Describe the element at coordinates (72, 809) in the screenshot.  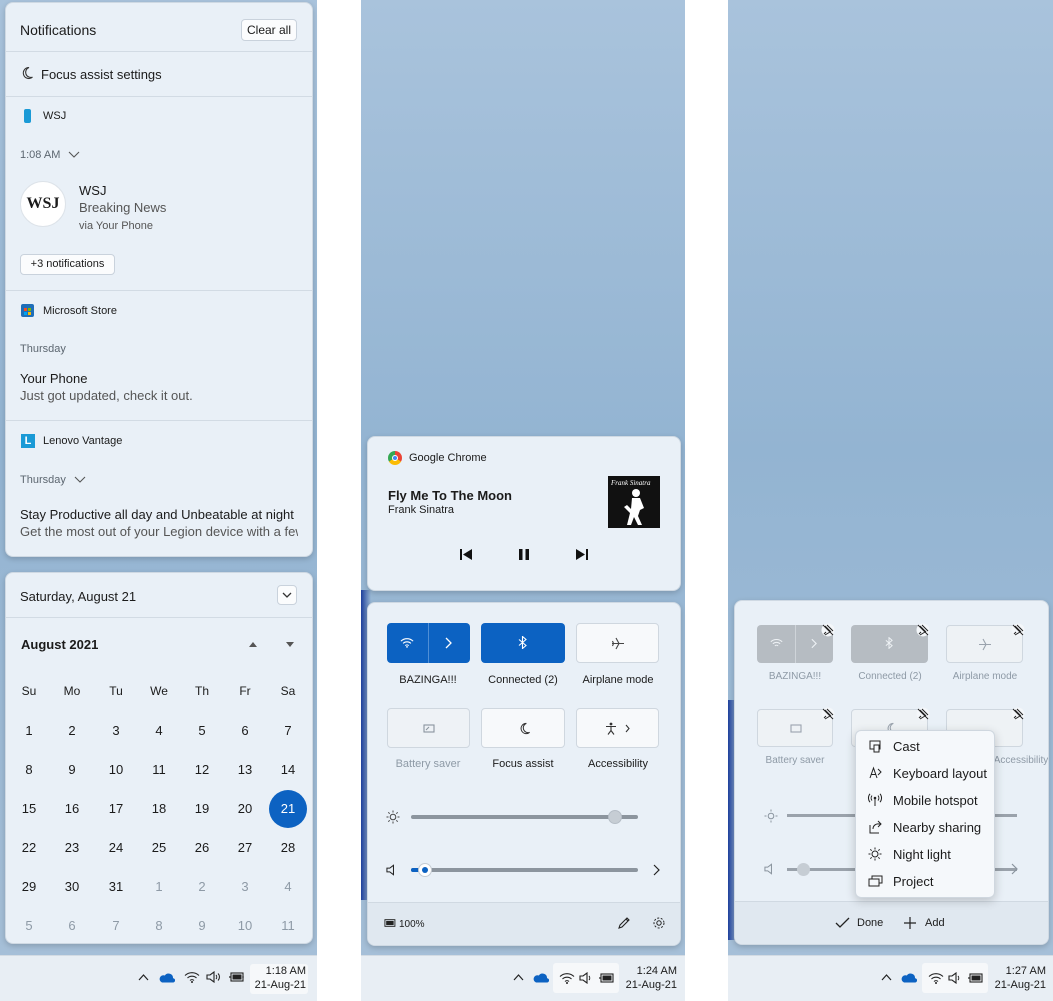
I see `calendar-day: 16` at that location.